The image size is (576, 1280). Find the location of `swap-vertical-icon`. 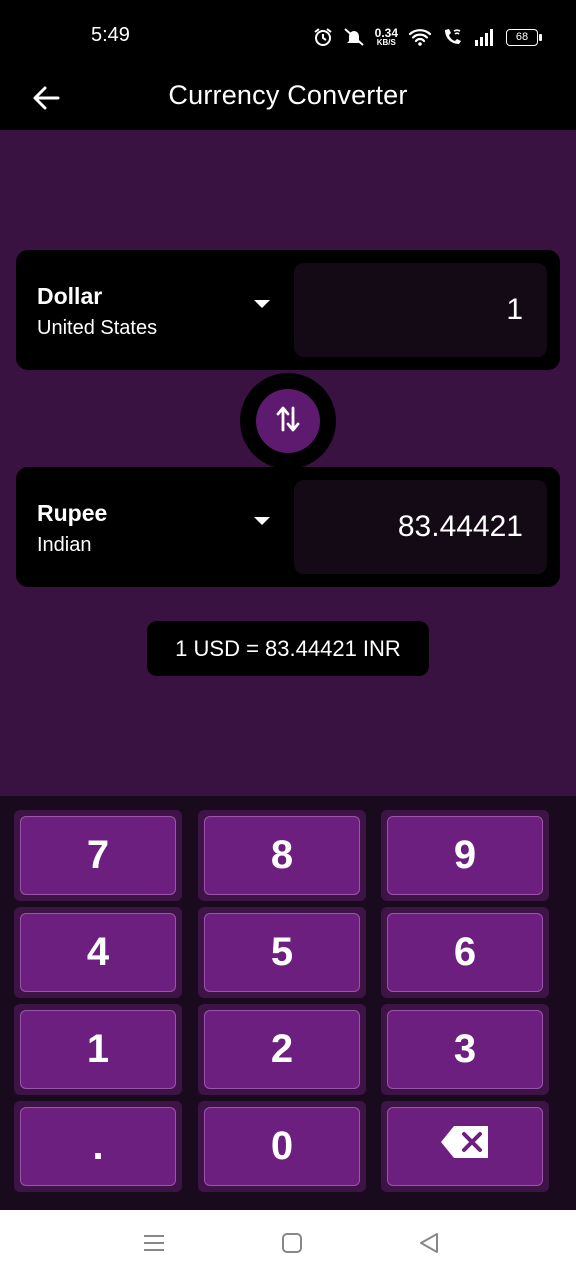

swap-vertical-icon is located at coordinates (288, 421).